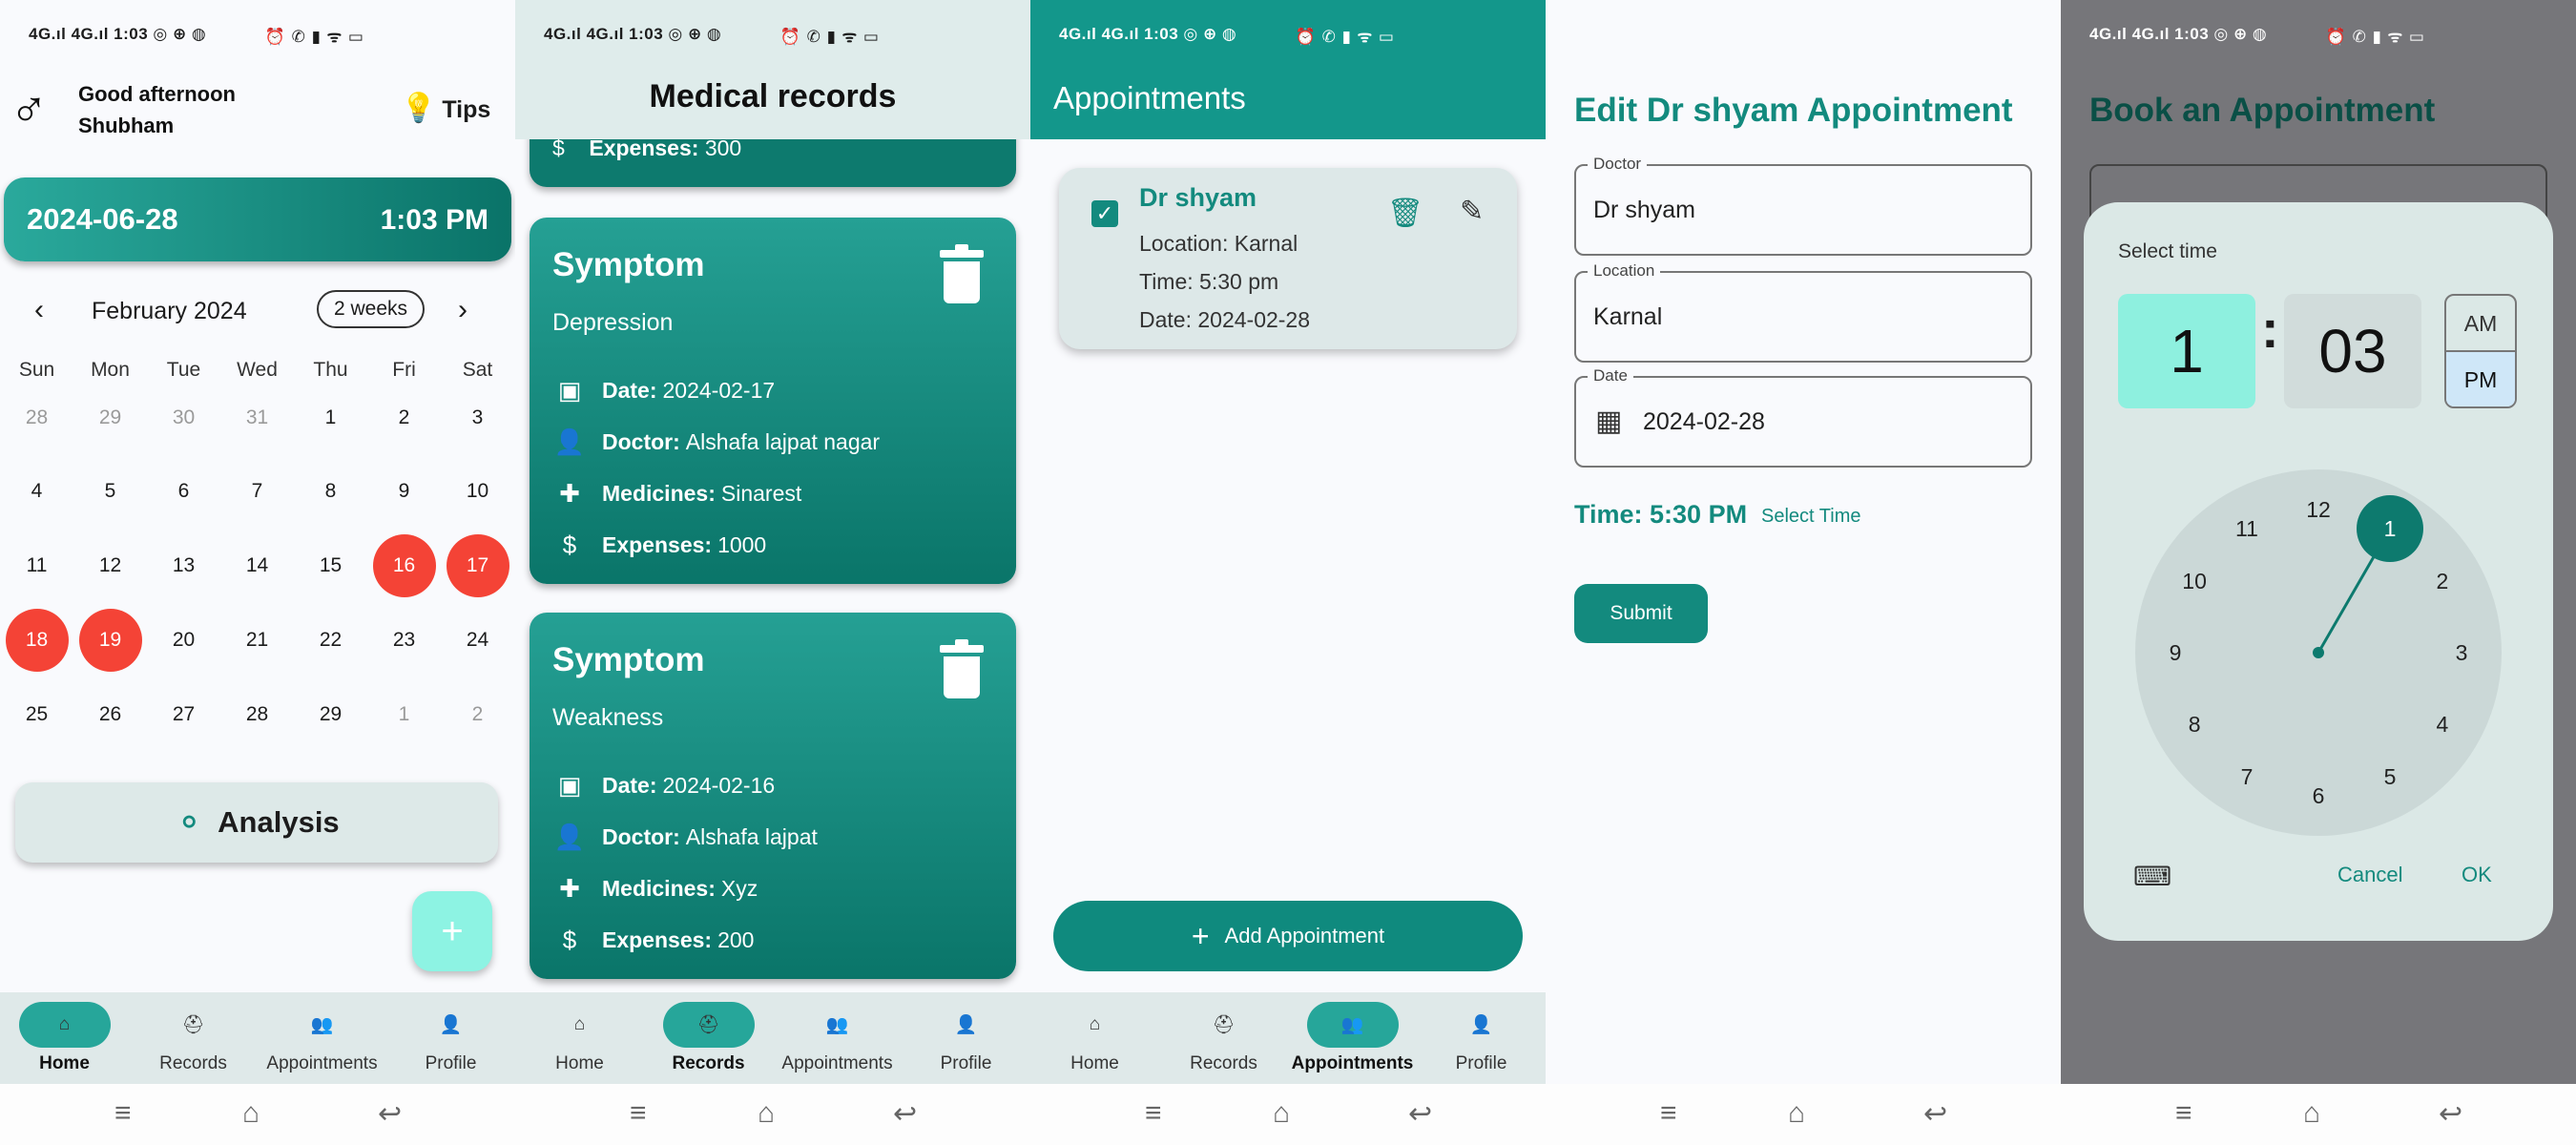 The width and height of the screenshot is (2576, 1145). Describe the element at coordinates (1472, 212) in the screenshot. I see `pencil-icon: ✎` at that location.